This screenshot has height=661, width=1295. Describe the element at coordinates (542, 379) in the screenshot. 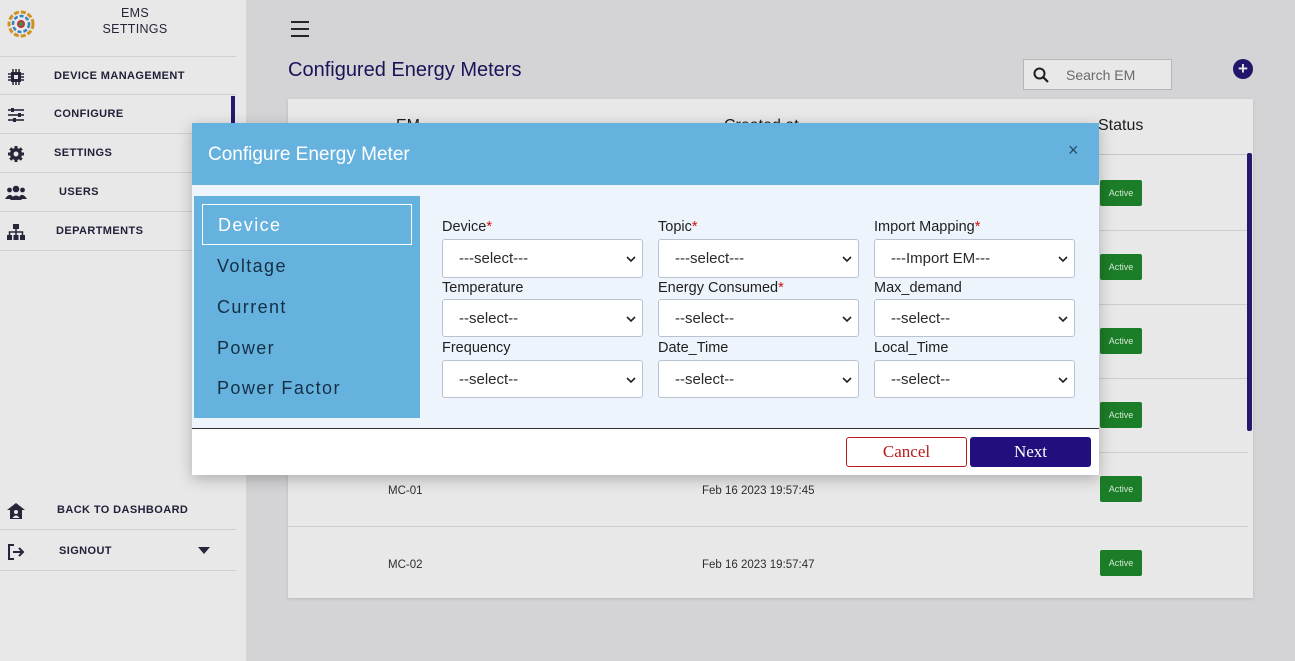

I see `frequency-select: --select--` at that location.